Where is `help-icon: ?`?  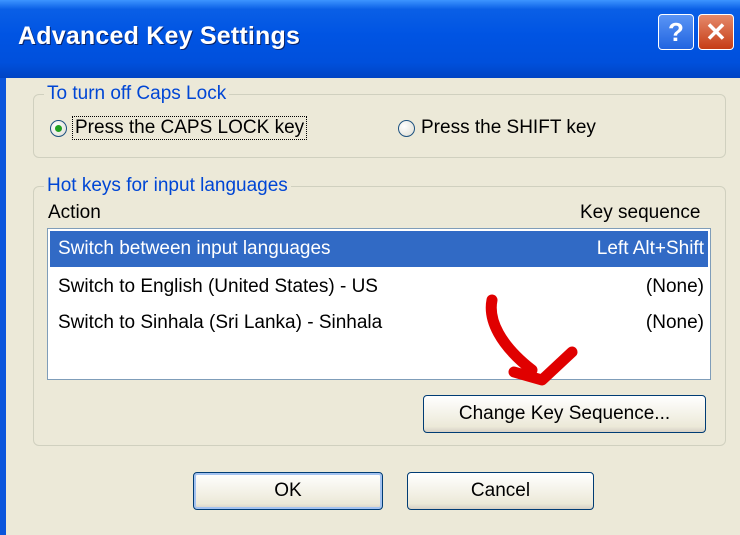 help-icon: ? is located at coordinates (676, 32).